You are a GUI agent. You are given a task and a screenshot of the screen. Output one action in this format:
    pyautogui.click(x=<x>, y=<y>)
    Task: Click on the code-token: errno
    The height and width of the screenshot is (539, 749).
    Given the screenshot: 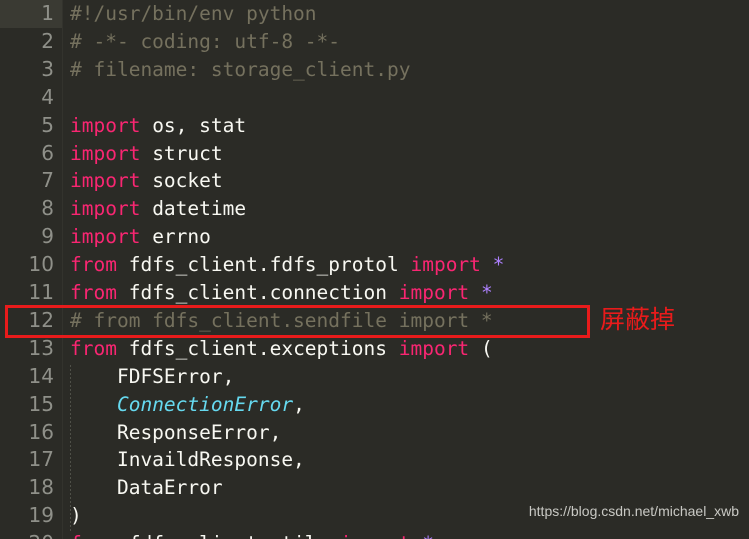 What is the action you would take?
    pyautogui.click(x=175, y=237)
    